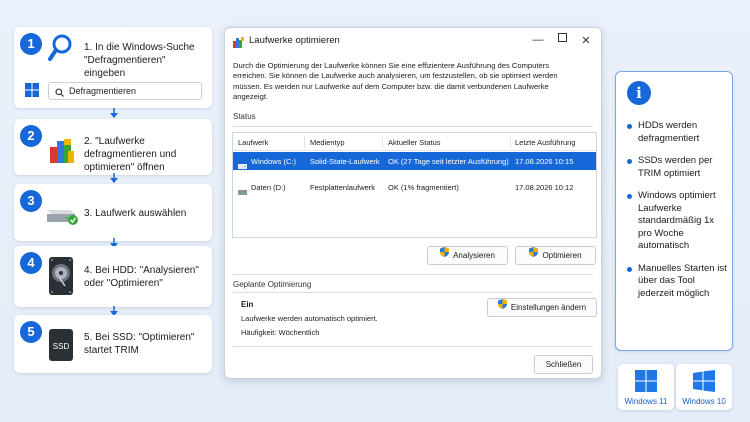 The width and height of the screenshot is (750, 422). I want to click on windows-11-badge: Windows 11, so click(646, 387).